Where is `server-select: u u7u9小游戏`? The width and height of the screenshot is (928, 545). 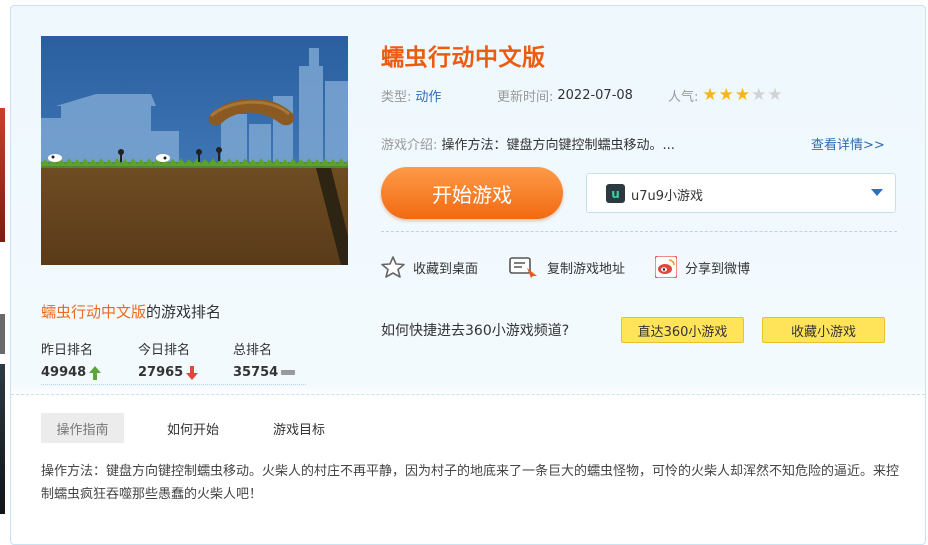
server-select: u u7u9小游戏 is located at coordinates (741, 193).